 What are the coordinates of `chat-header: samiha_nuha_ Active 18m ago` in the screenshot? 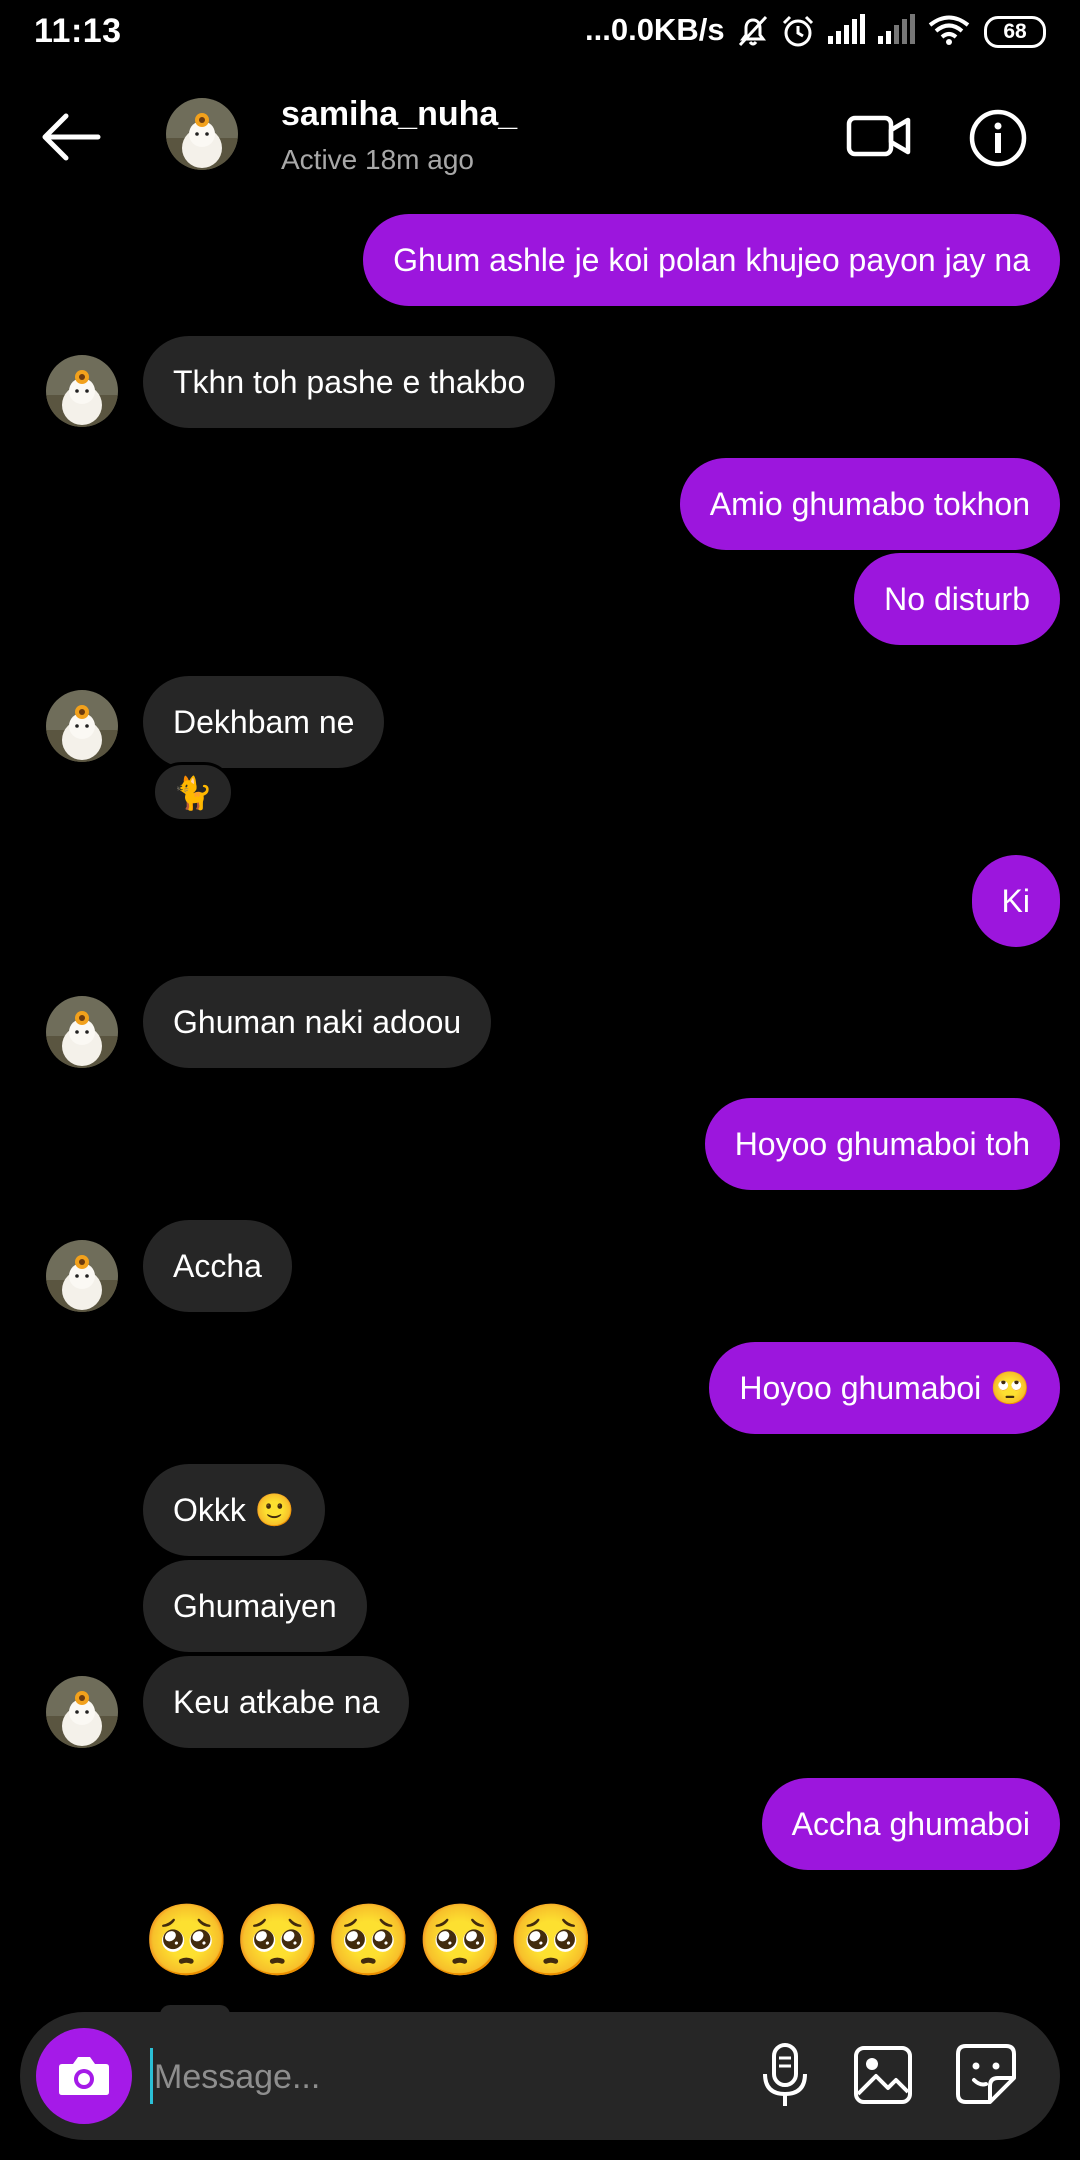 It's located at (540, 137).